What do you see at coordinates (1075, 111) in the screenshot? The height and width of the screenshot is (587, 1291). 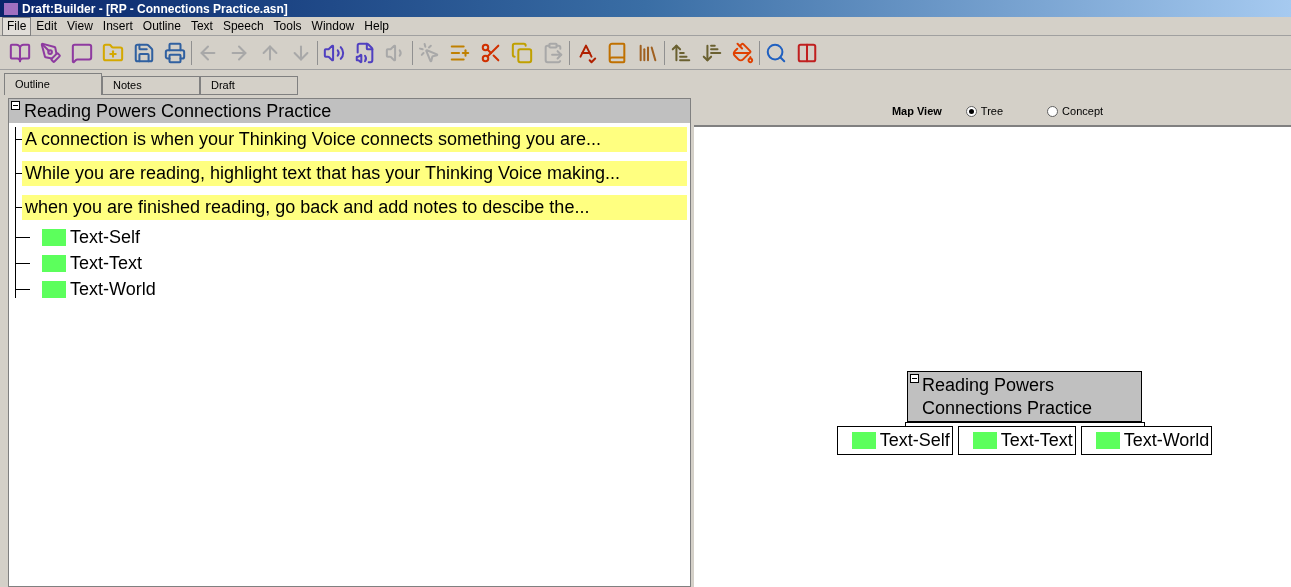 I see `radio-option: Concept` at bounding box center [1075, 111].